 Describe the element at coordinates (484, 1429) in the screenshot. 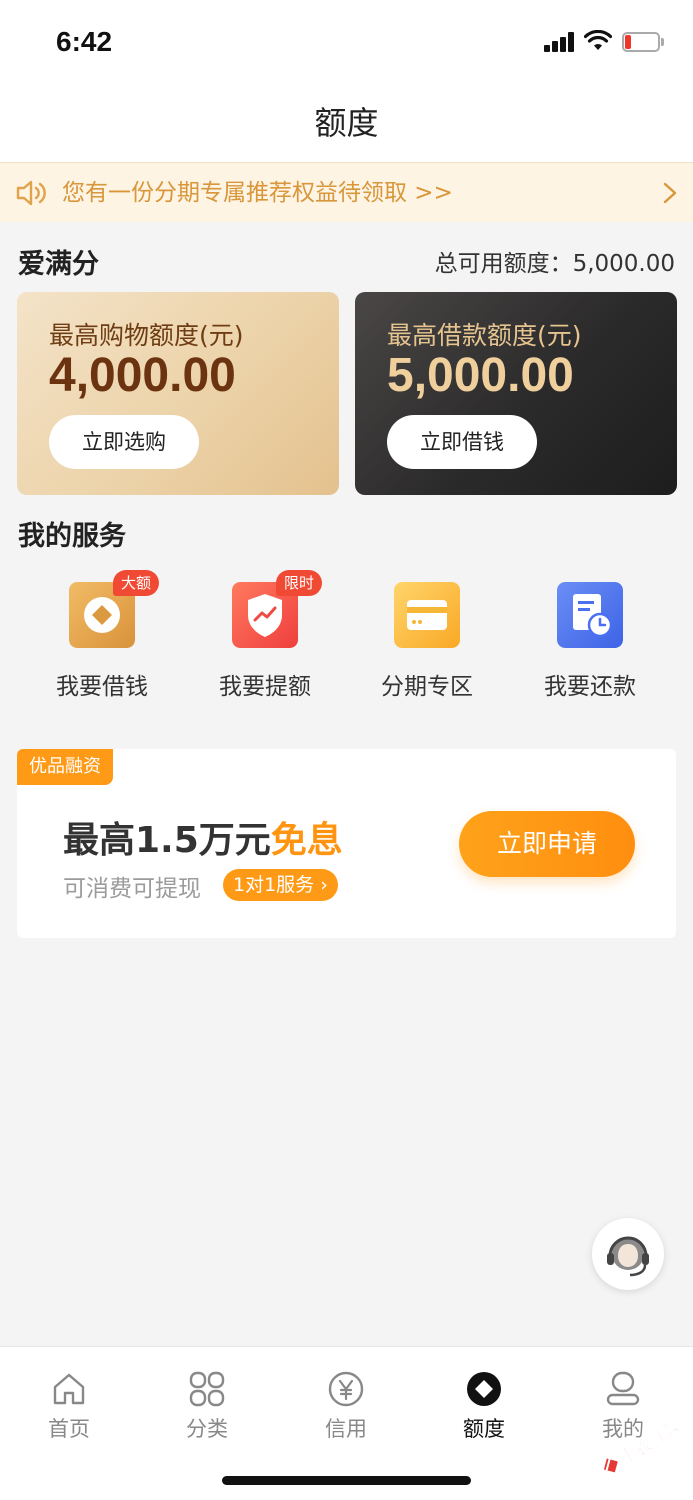

I see `tab-label: 额度` at that location.